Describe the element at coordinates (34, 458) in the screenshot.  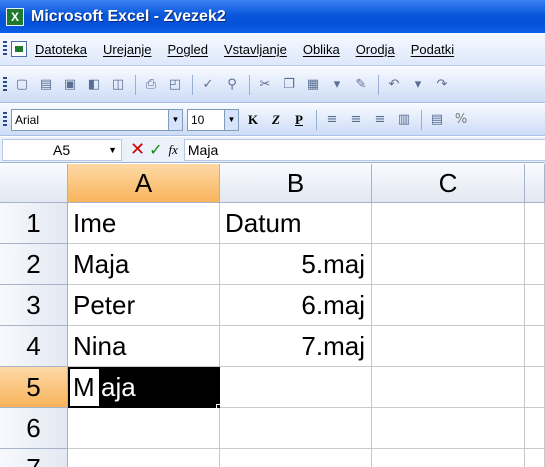
I see `row-header-7: 7` at that location.